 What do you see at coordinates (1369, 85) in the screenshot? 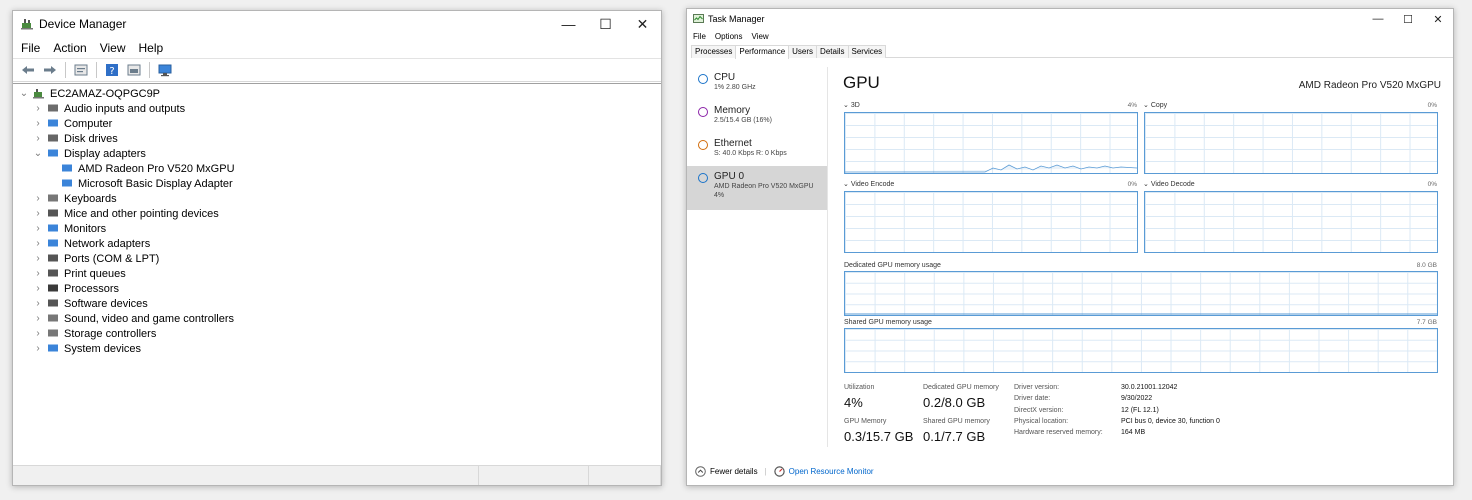
I see `gpu-model-name: AMD Radeon Pro V520 MxGPU` at bounding box center [1369, 85].